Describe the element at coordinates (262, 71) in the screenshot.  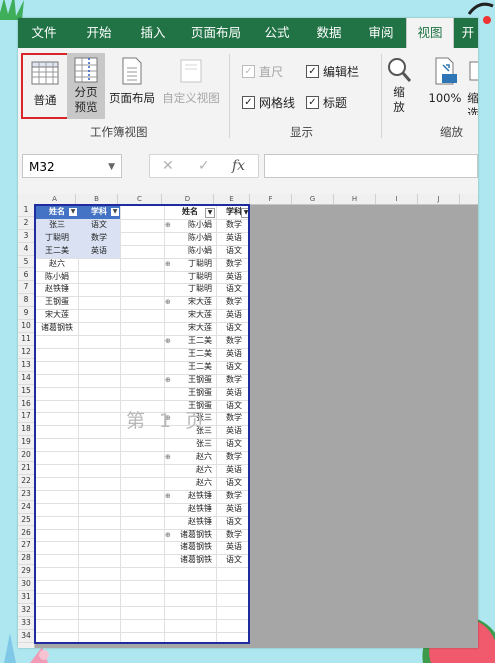
I see `ruler-checkbox: ✓ 直尺` at that location.